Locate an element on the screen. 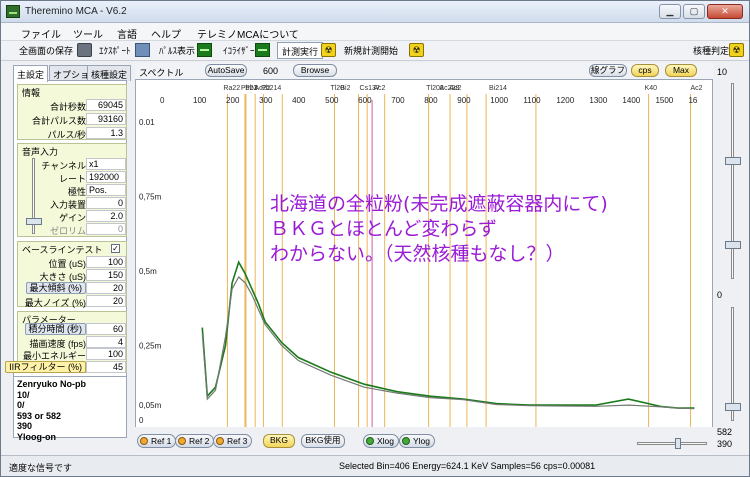 The width and height of the screenshot is (750, 477). bottom-value-1: 582 is located at coordinates (725, 432).